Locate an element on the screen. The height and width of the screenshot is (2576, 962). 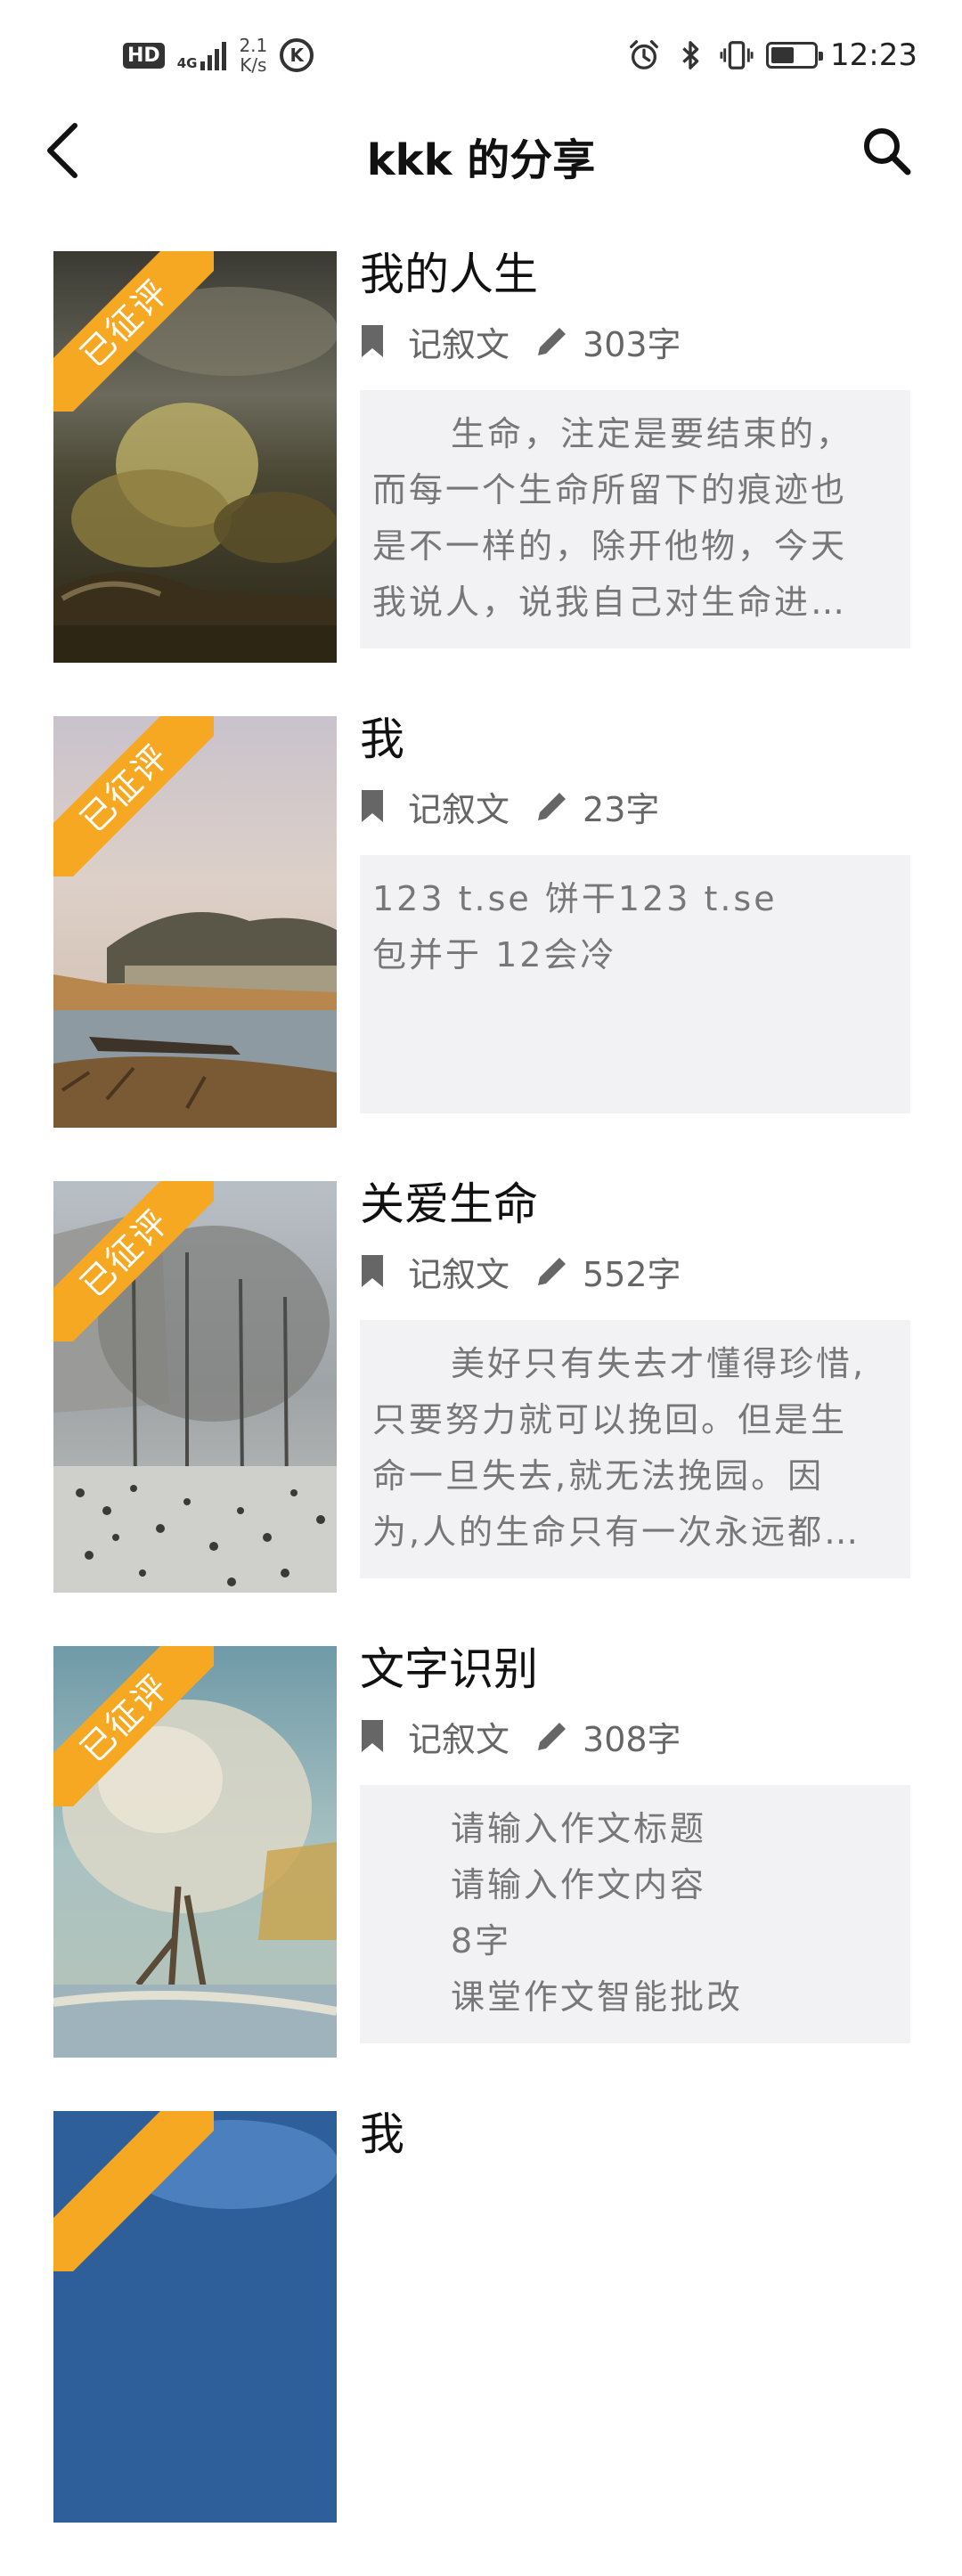
battery-icon is located at coordinates (795, 55).